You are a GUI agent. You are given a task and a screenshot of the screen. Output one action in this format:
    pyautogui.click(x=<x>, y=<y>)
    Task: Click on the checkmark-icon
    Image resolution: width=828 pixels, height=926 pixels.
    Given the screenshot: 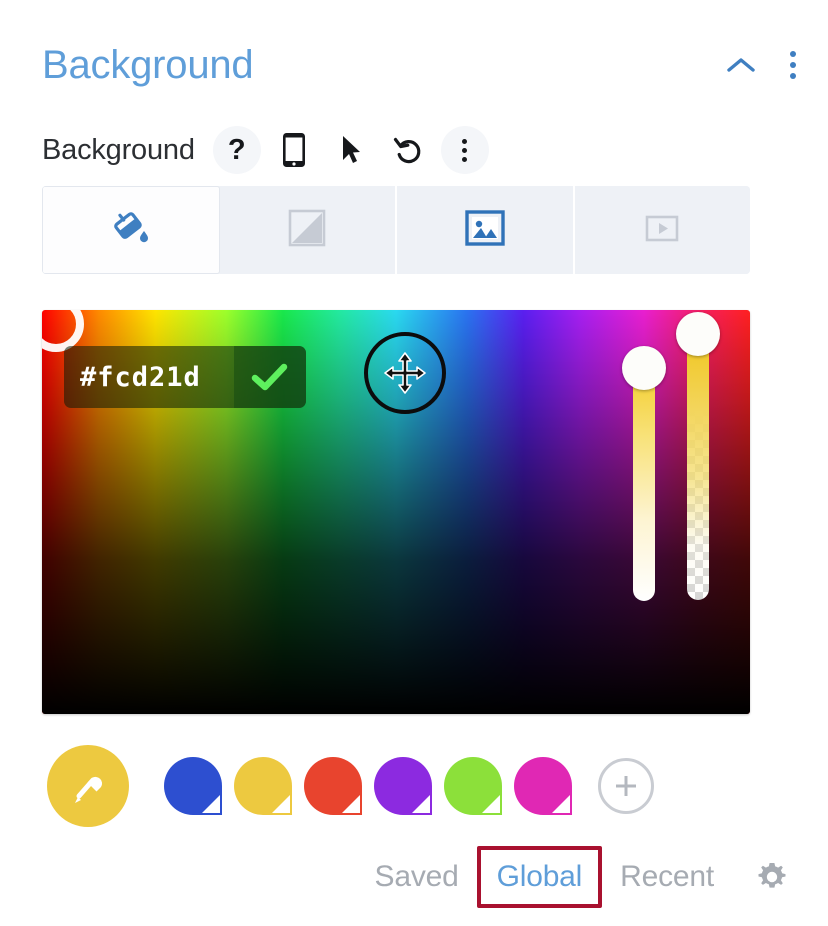 What is the action you would take?
    pyautogui.click(x=269, y=377)
    